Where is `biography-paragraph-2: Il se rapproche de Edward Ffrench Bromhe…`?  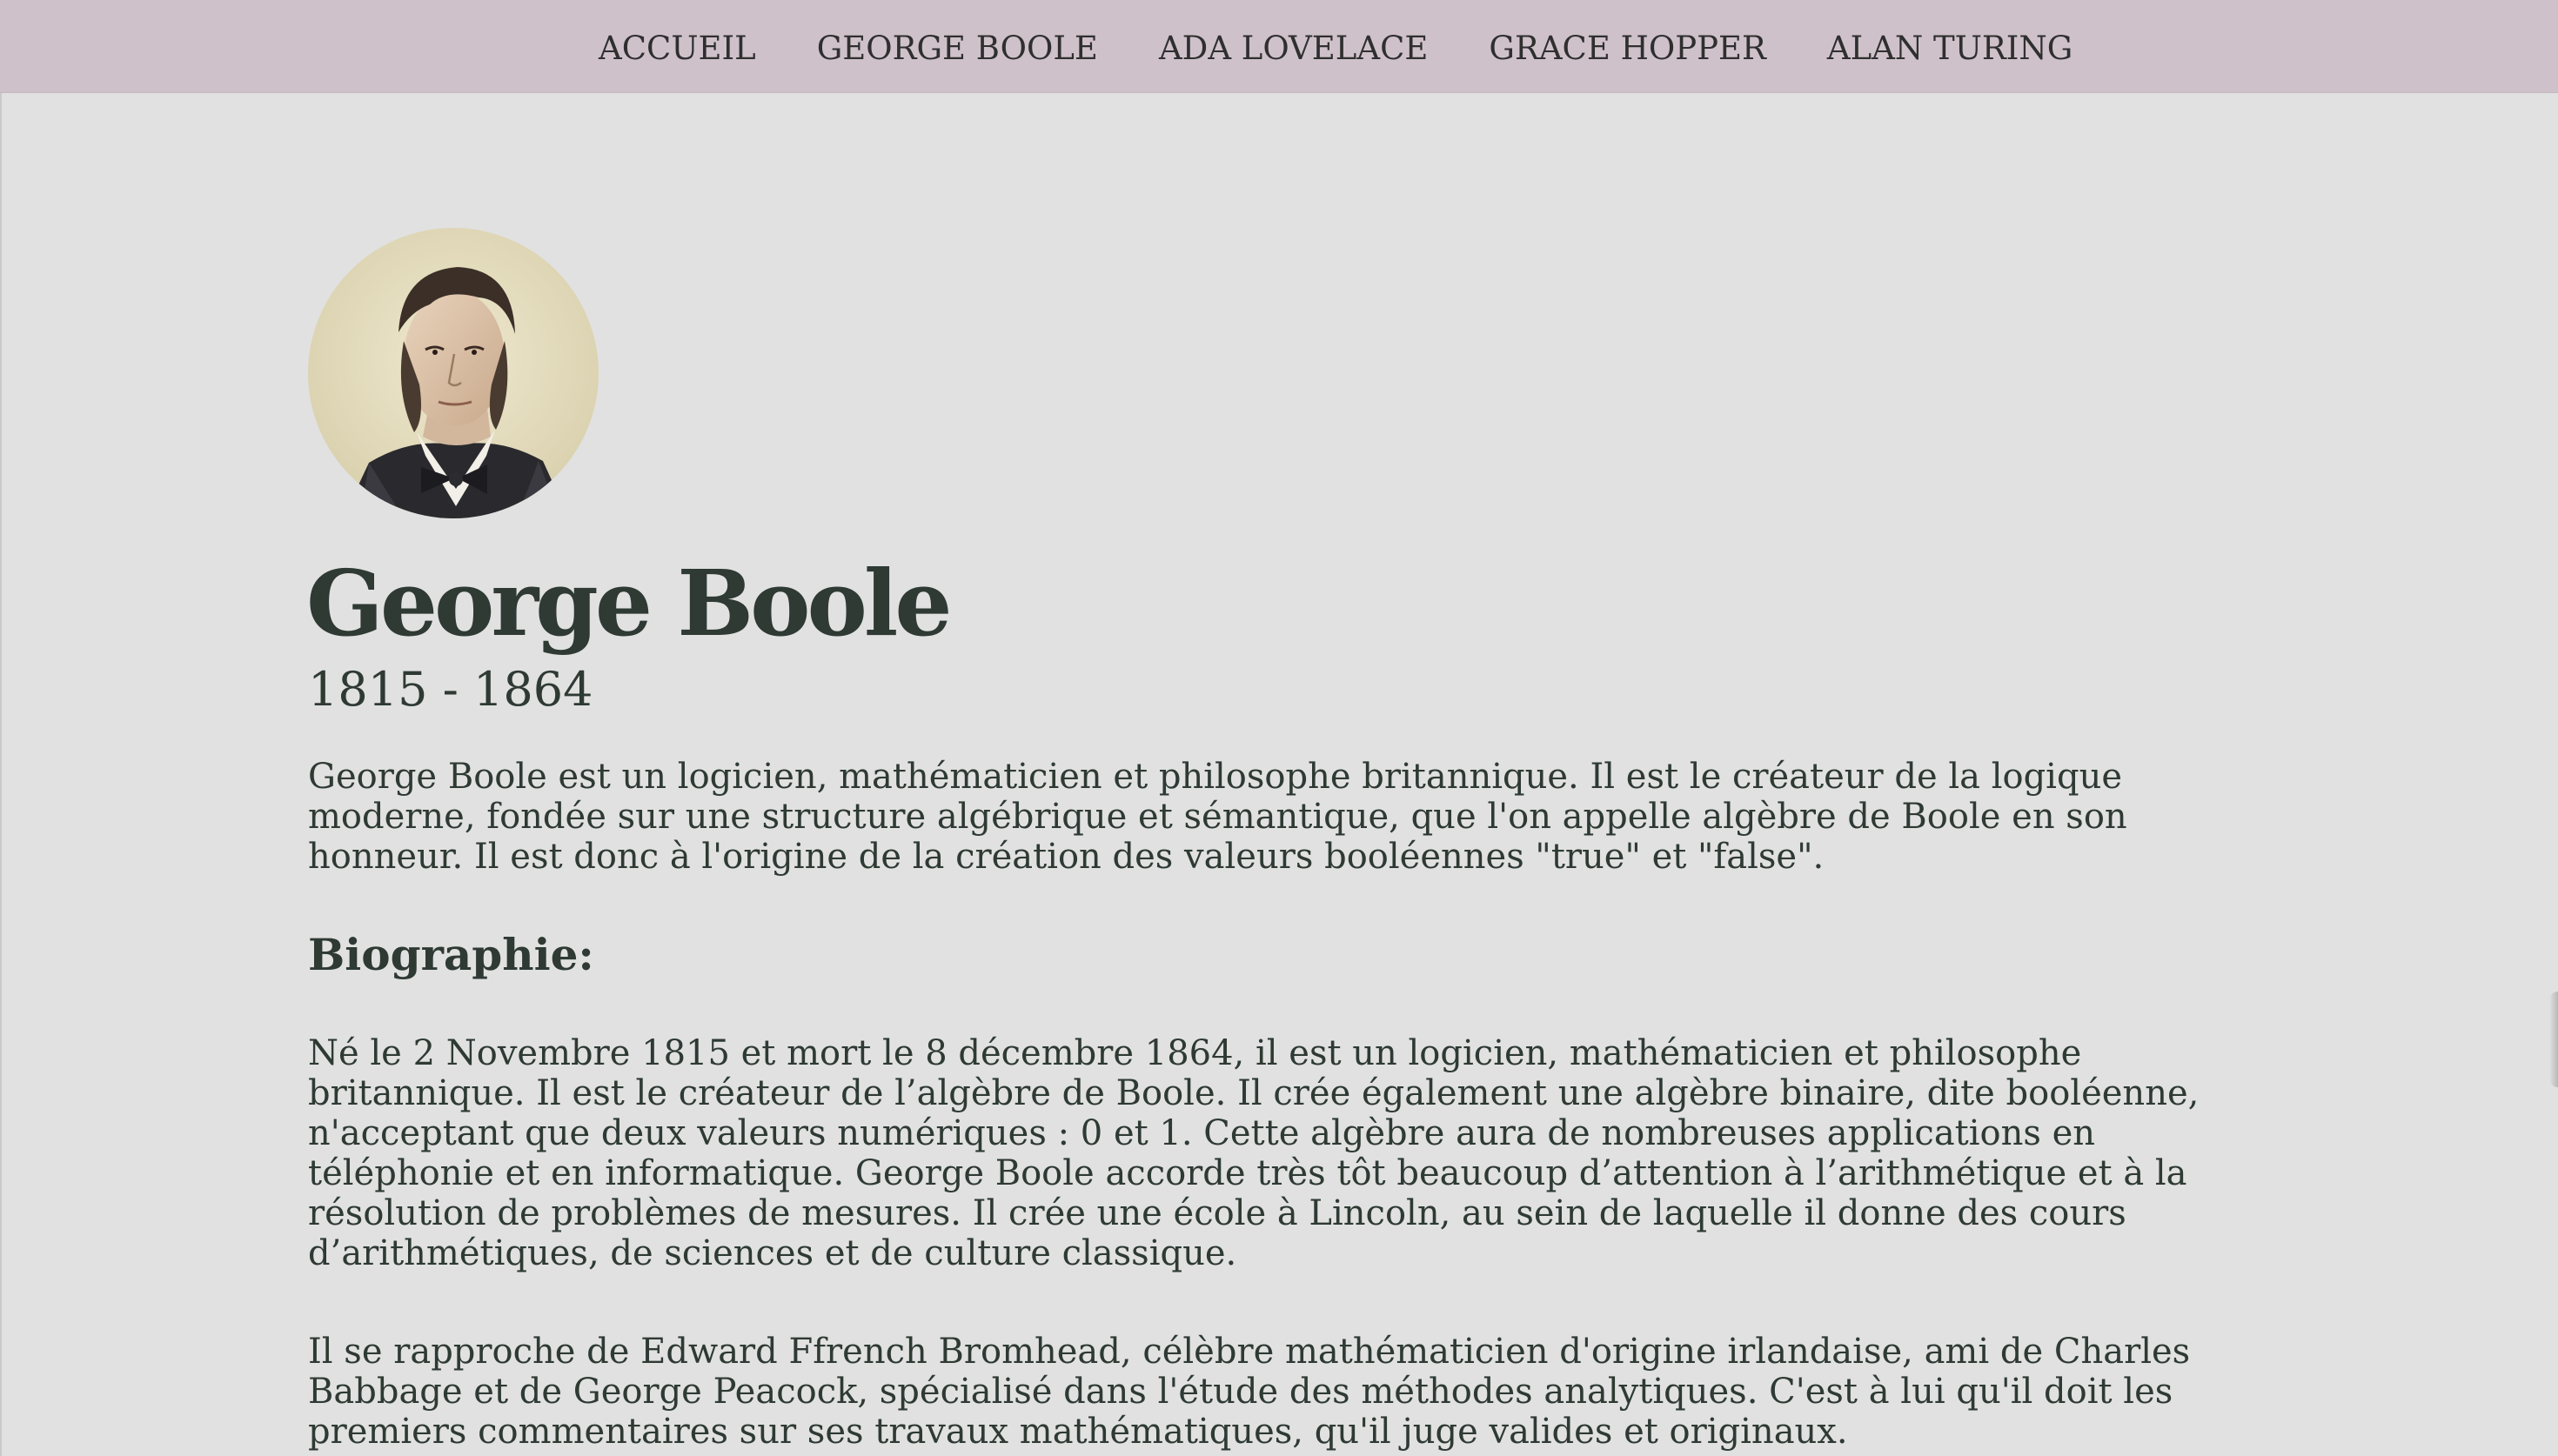
biography-paragraph-2: Il se rapproche de Edward Ffrench Bromhe… is located at coordinates (1249, 1392).